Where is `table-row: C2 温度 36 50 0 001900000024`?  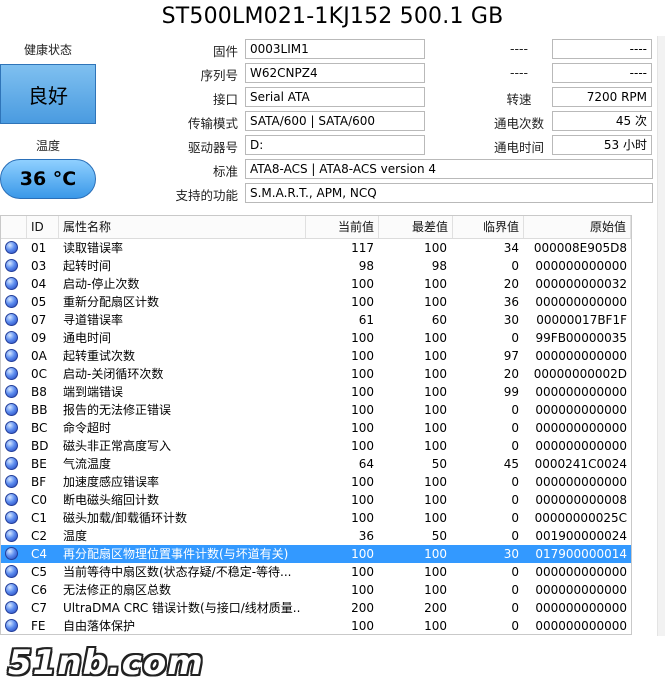
table-row: C2 温度 36 50 0 001900000024 is located at coordinates (316, 536).